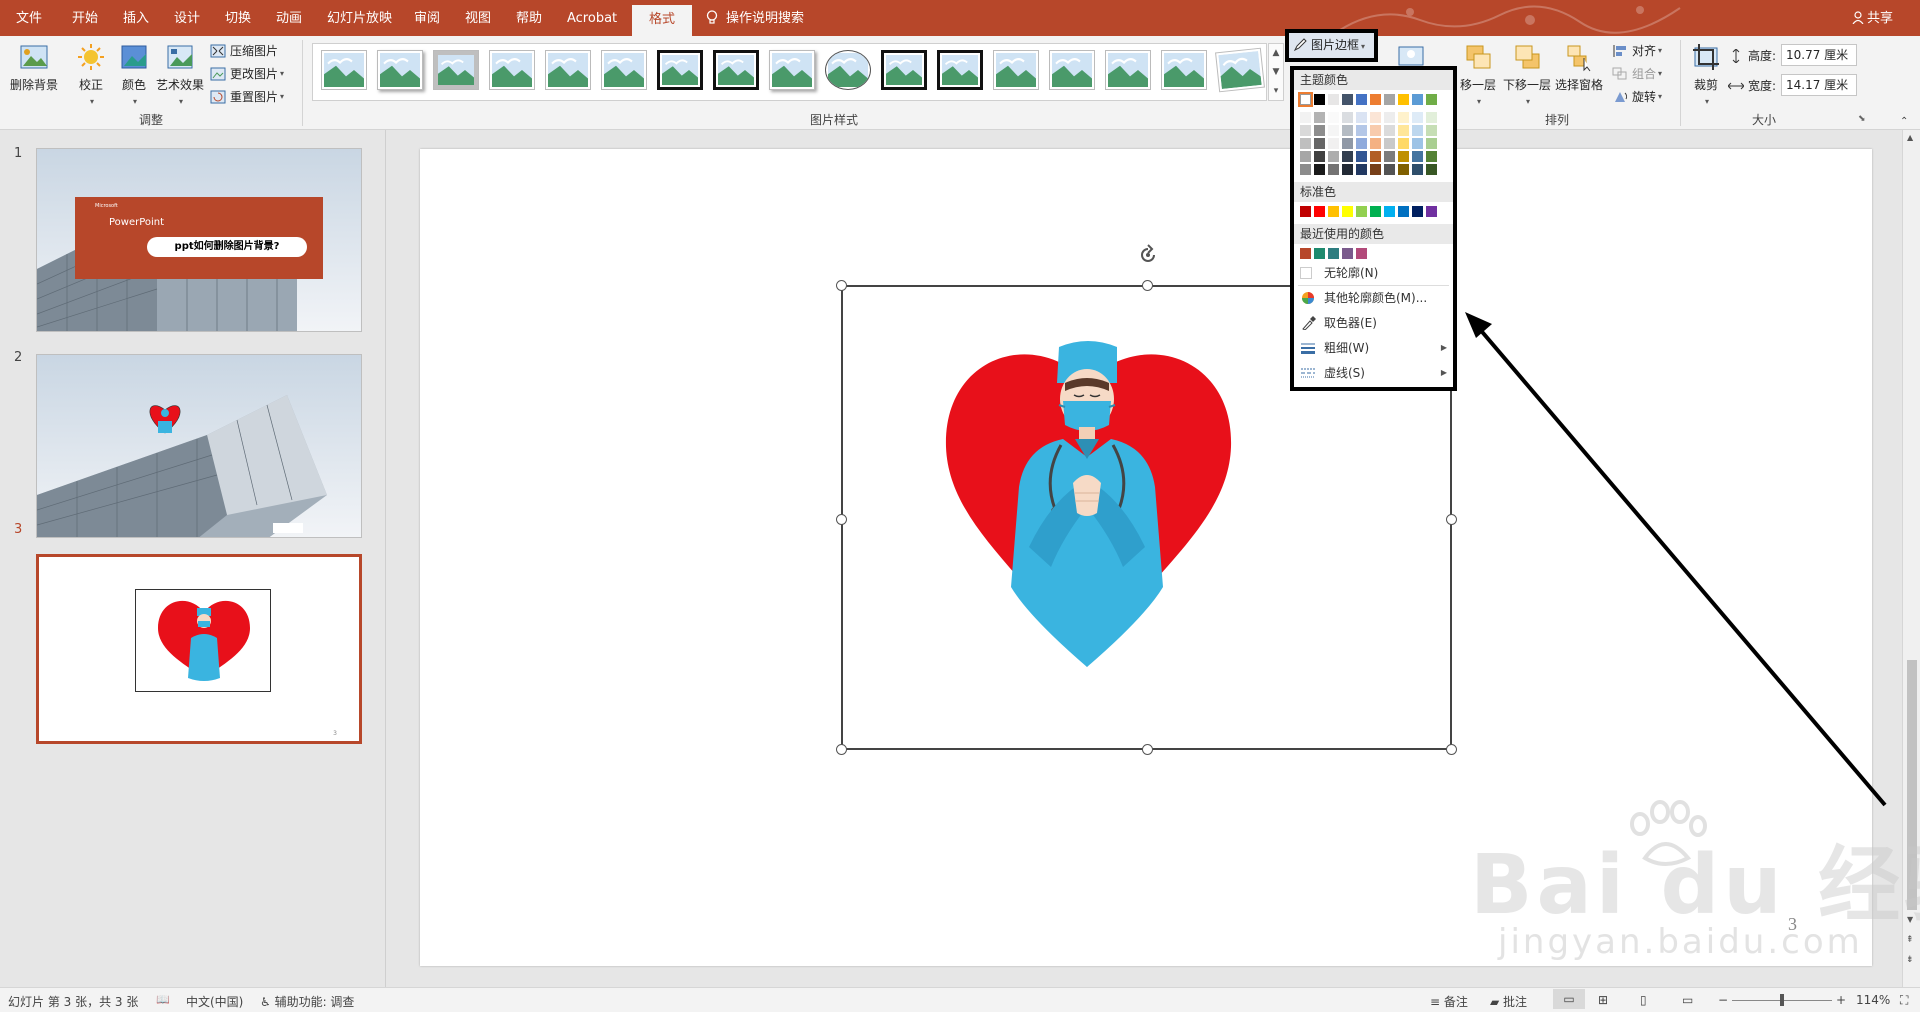  Describe the element at coordinates (1910, 960) in the screenshot. I see `next-slide-icon: ⇟` at that location.